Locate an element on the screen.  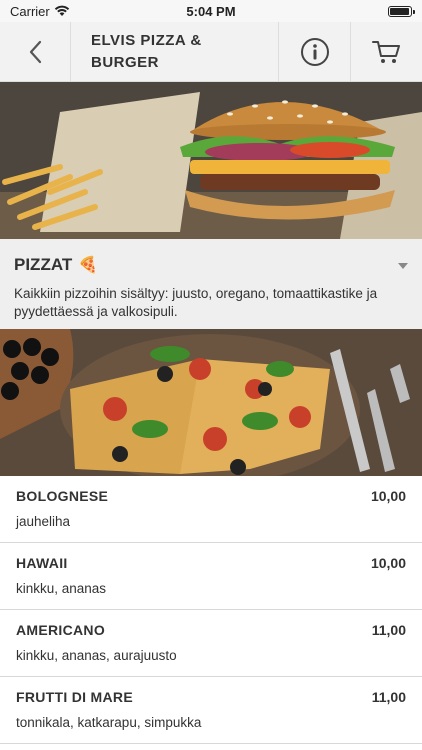
nav-bar: ELVIS PIZZA & BURGER is located at coordinates (211, 52).